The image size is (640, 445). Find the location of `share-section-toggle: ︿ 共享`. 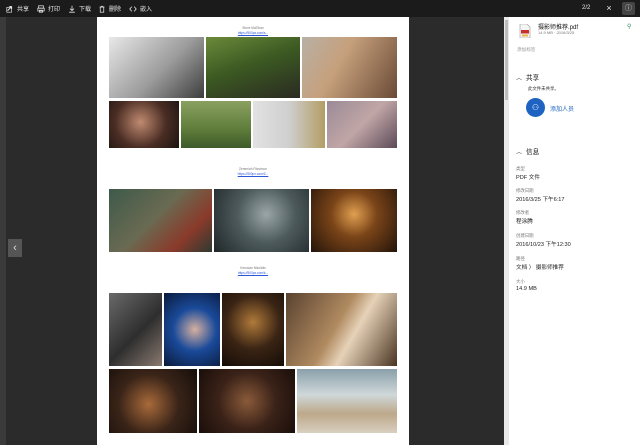

share-section-toggle: ︿ 共享 is located at coordinates (527, 77).